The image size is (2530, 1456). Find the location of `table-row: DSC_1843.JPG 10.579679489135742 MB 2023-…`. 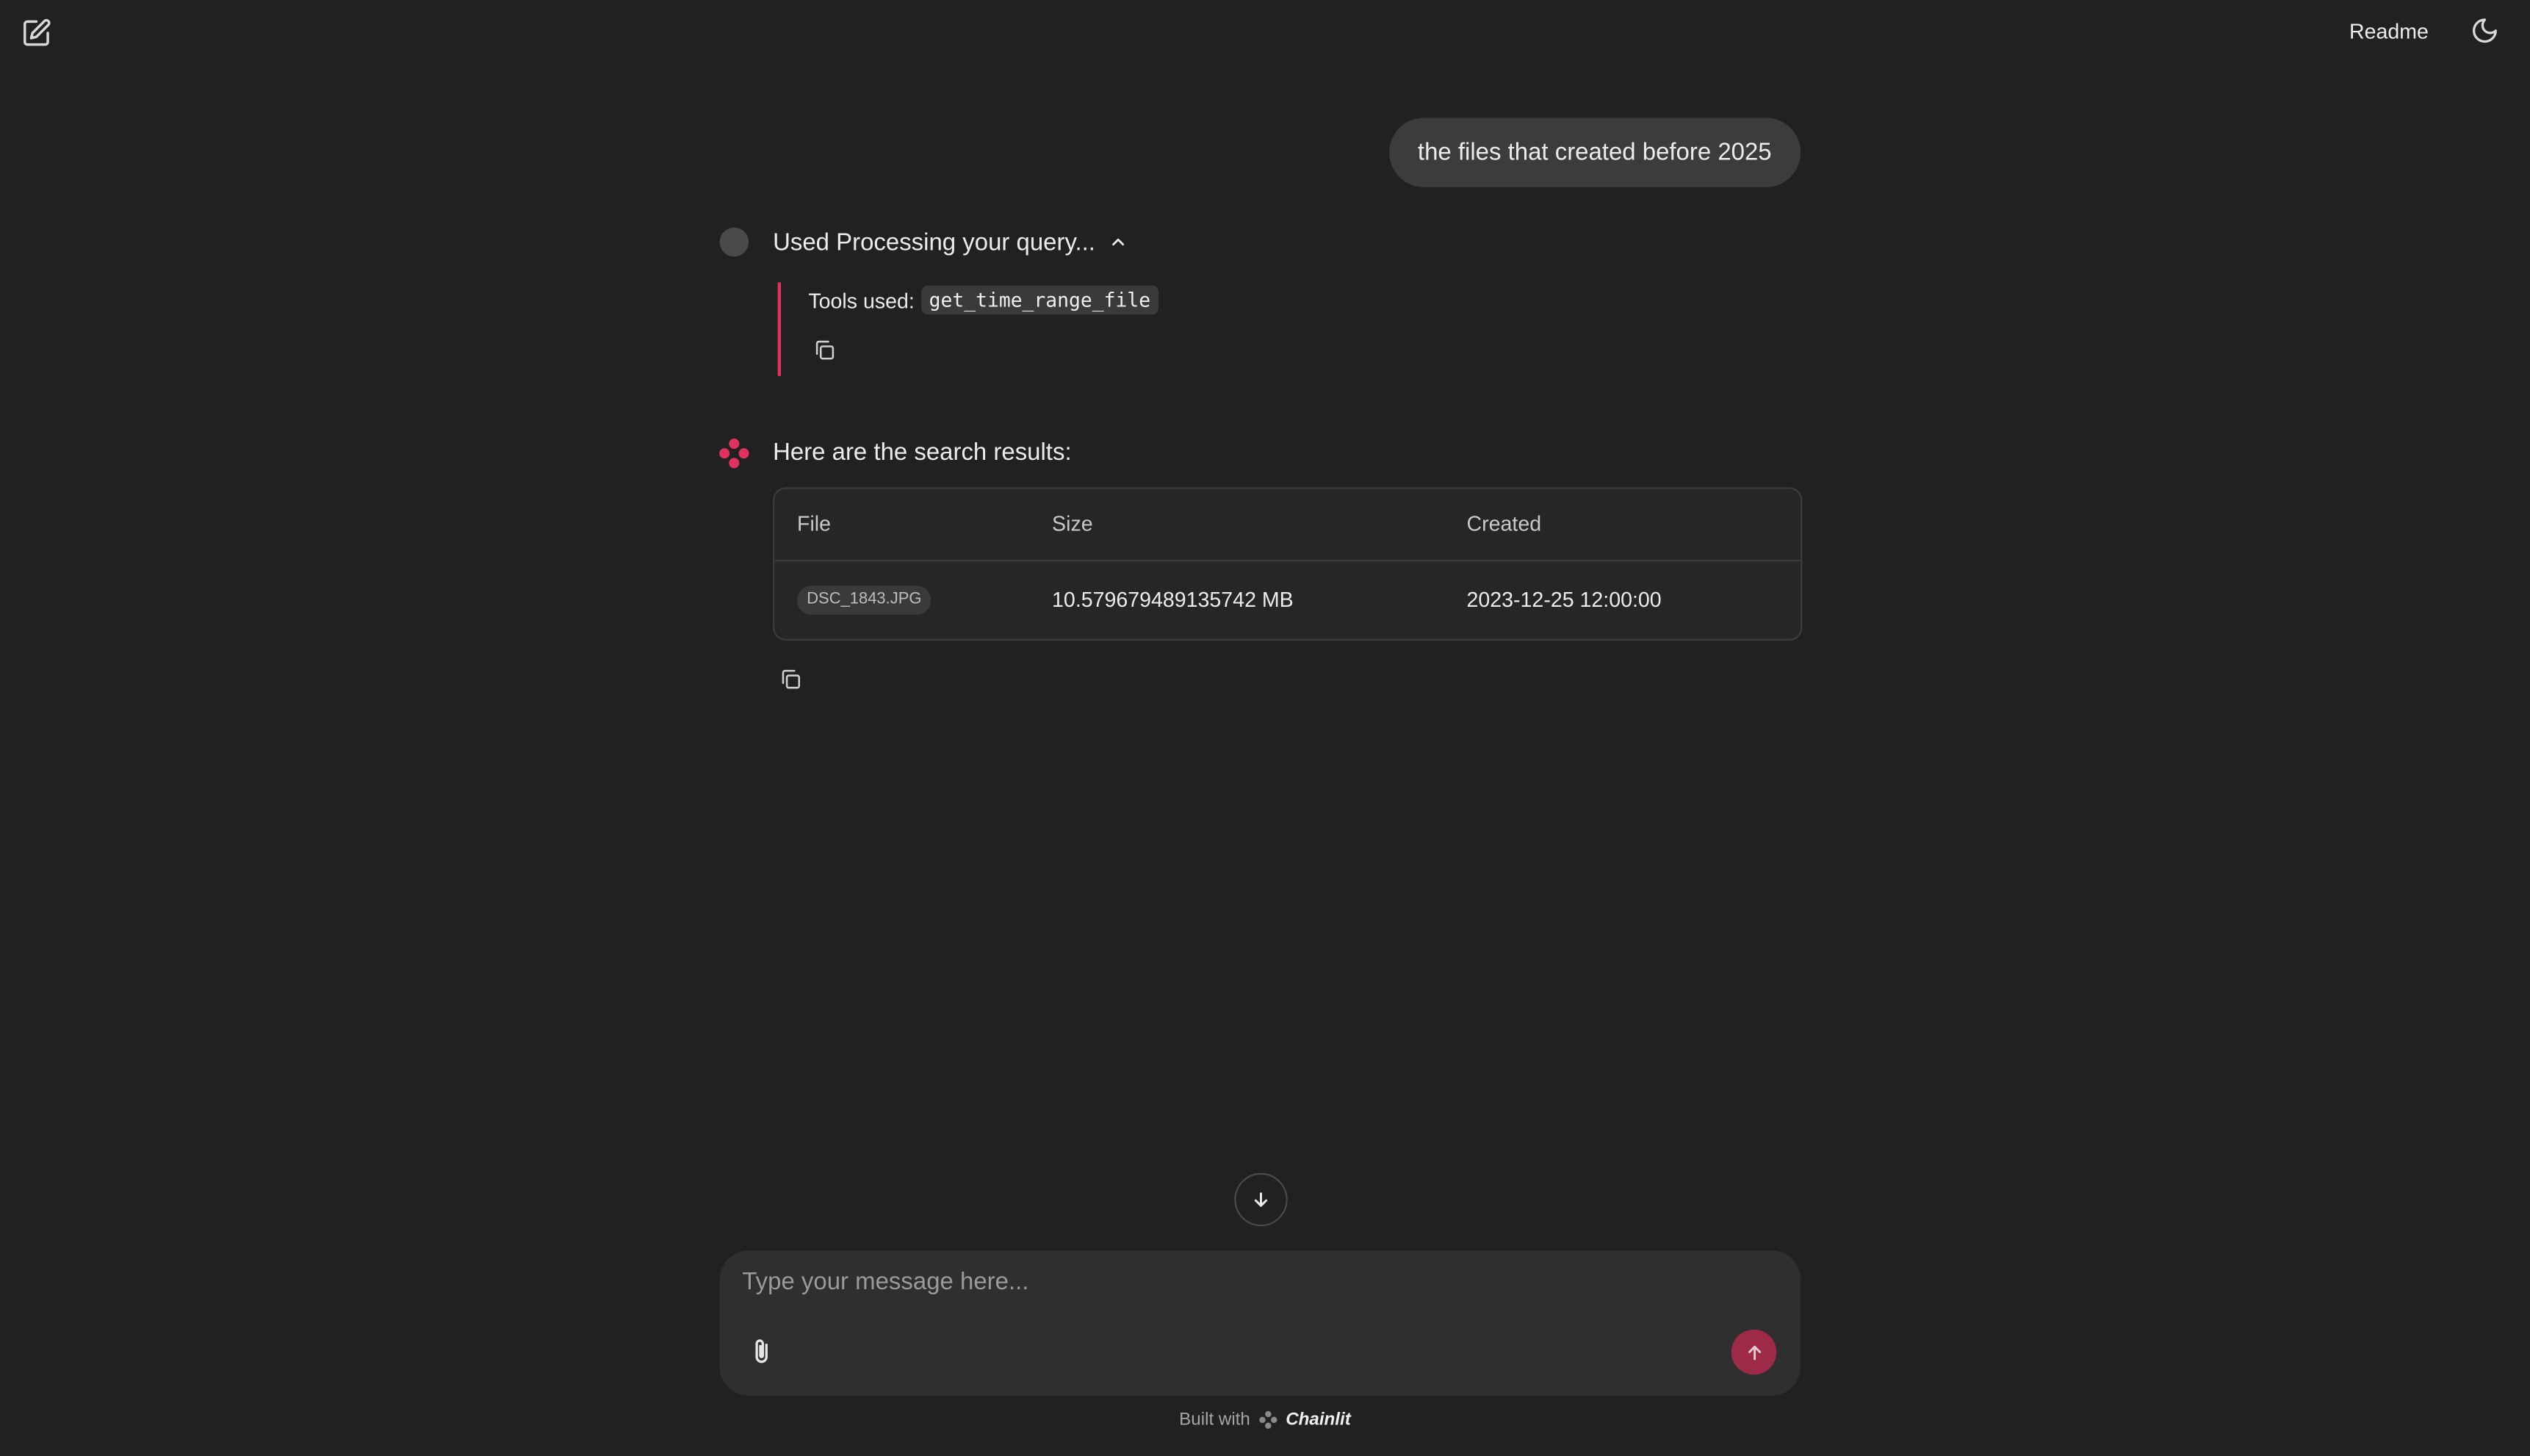

table-row: DSC_1843.JPG 10.579679489135742 MB 2023-… is located at coordinates (1287, 599).